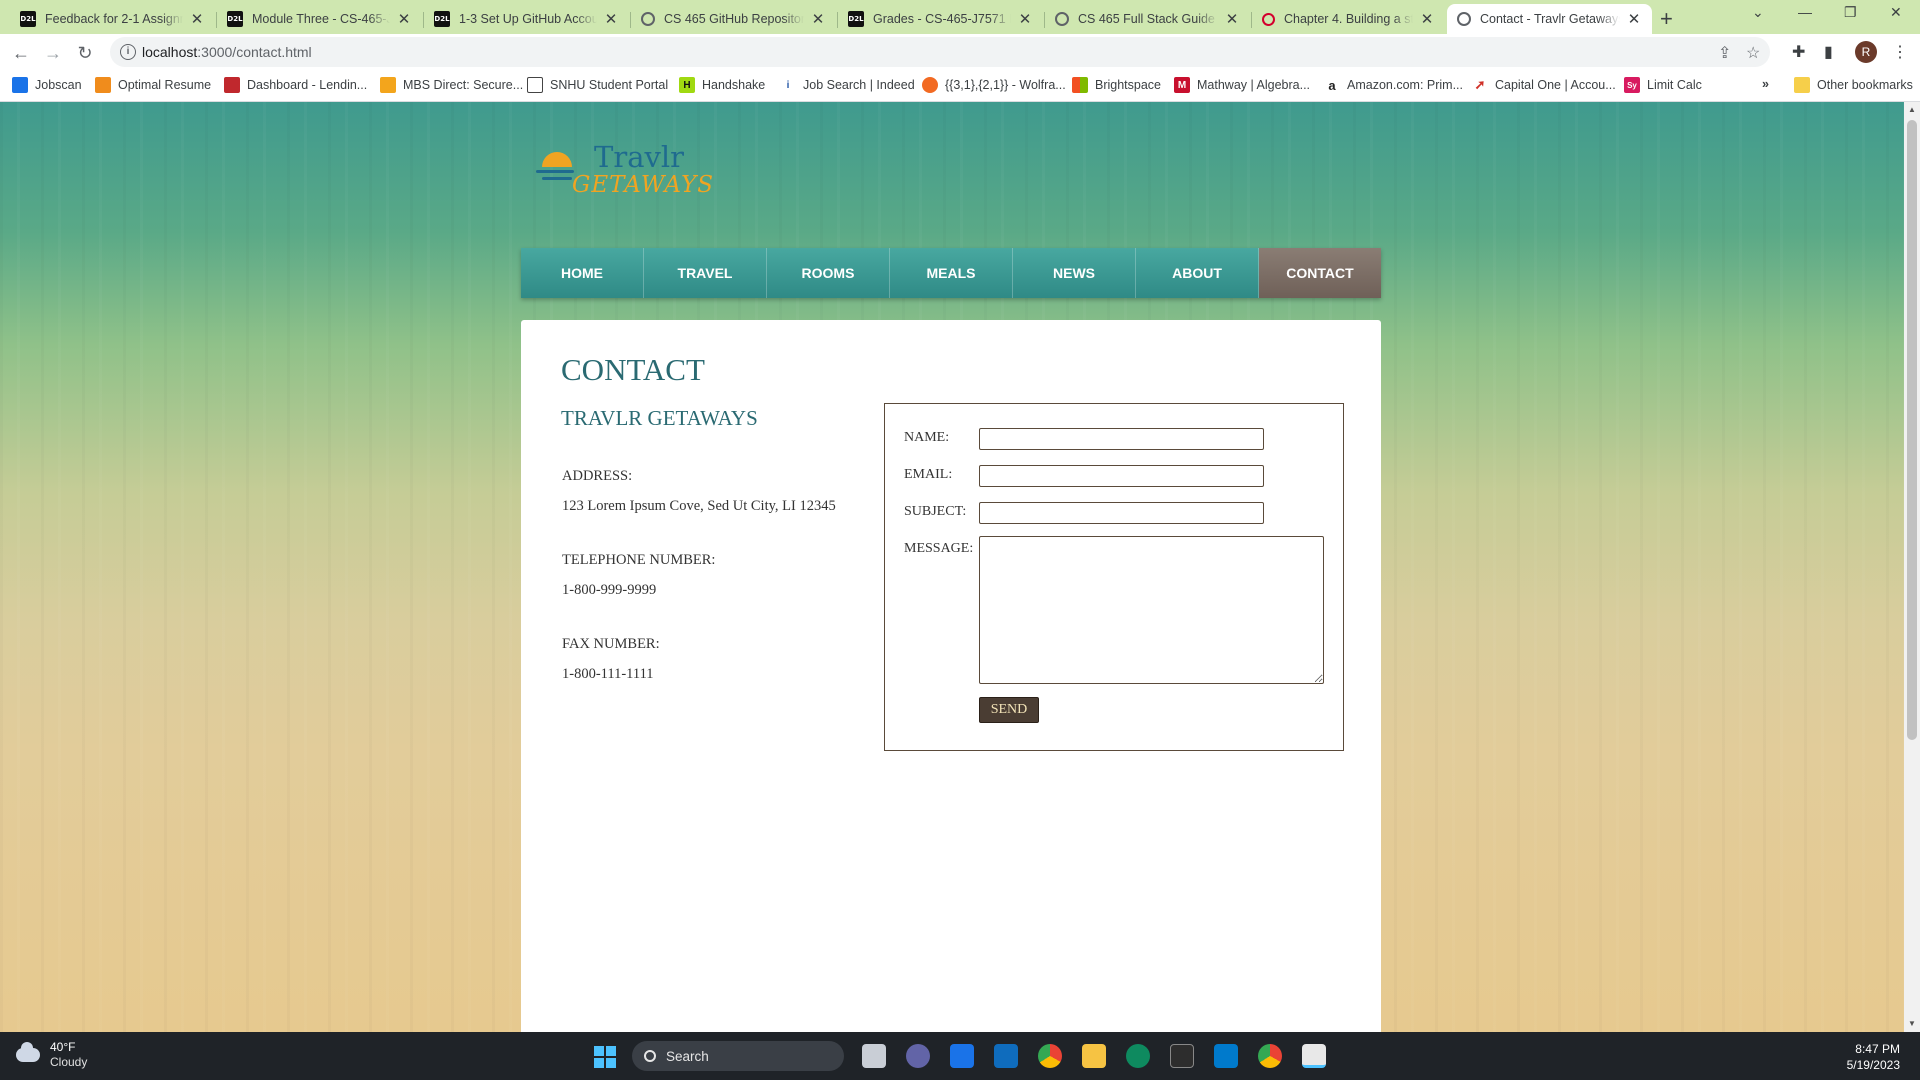  I want to click on chrome-profile-icon, so click(1270, 1056).